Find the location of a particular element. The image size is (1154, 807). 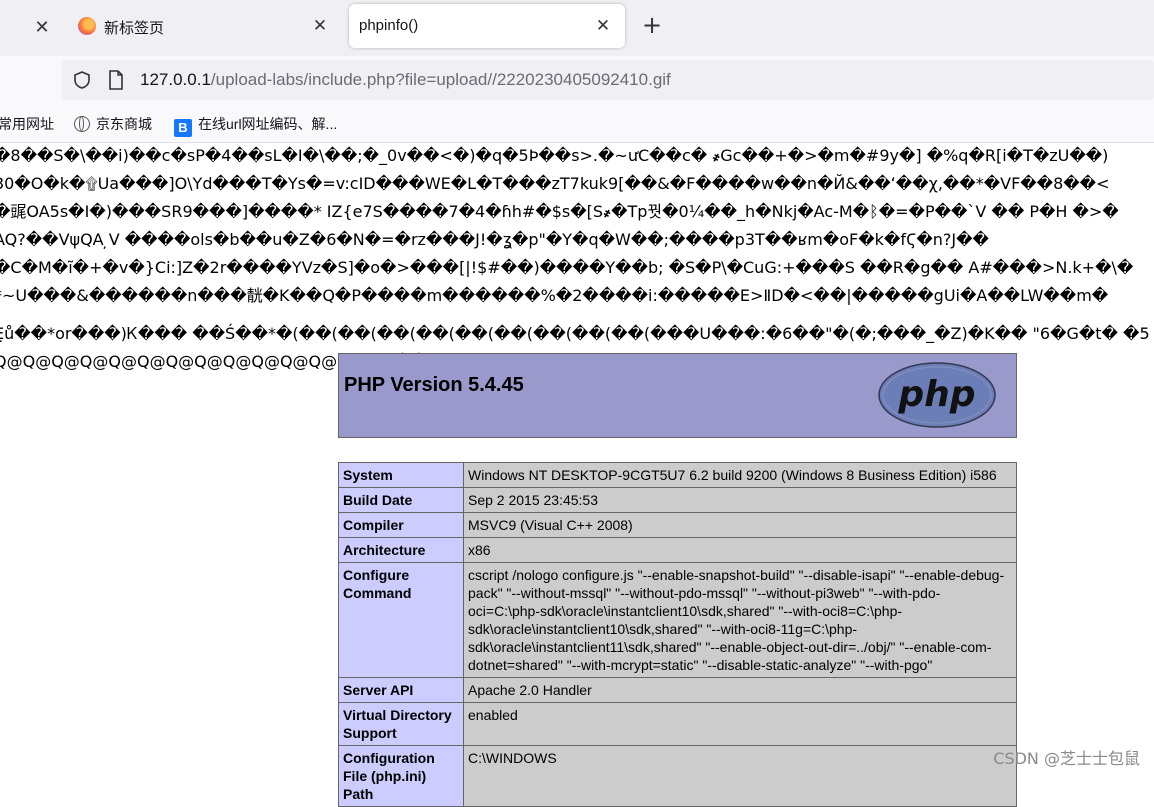

info-key: Virtual Directory Support is located at coordinates (401, 724).